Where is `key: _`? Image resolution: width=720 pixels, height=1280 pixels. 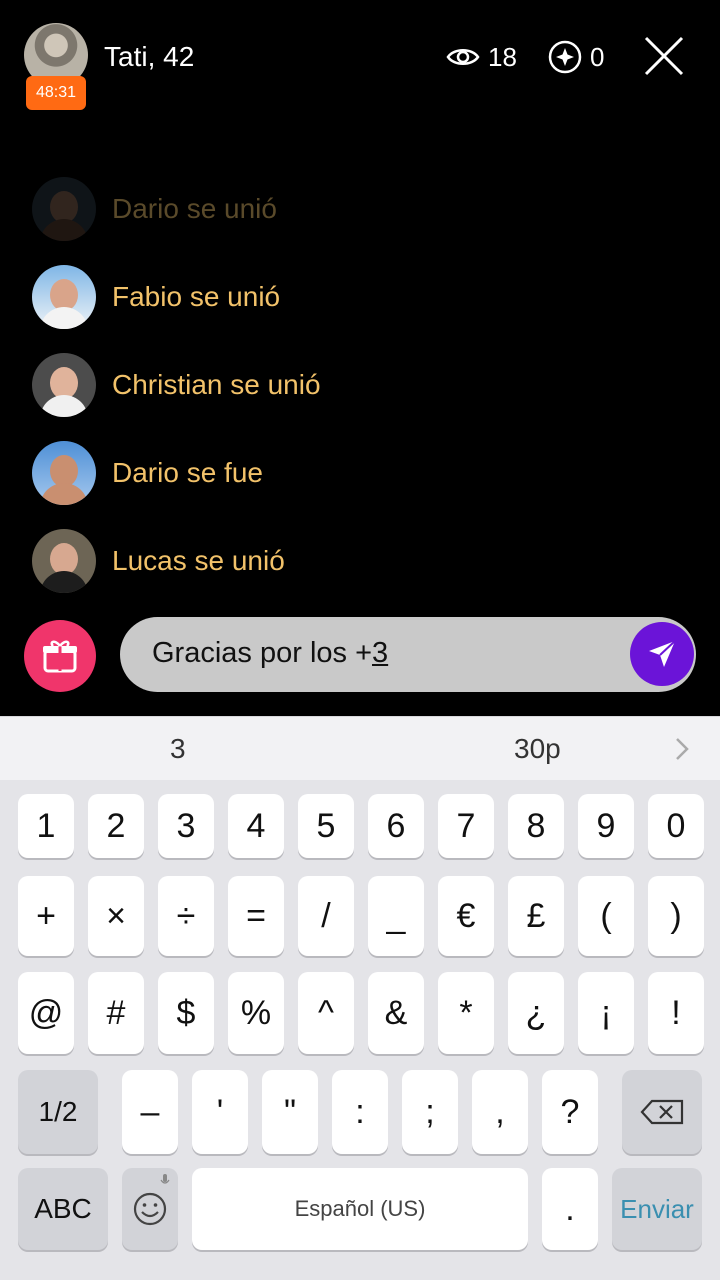
key: _ is located at coordinates (396, 916).